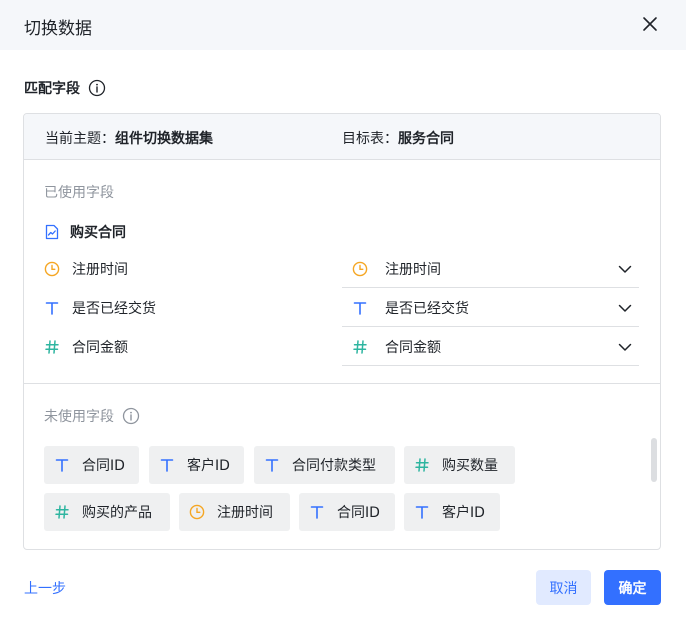  Describe the element at coordinates (342, 383) in the screenshot. I see `section-divider` at that location.